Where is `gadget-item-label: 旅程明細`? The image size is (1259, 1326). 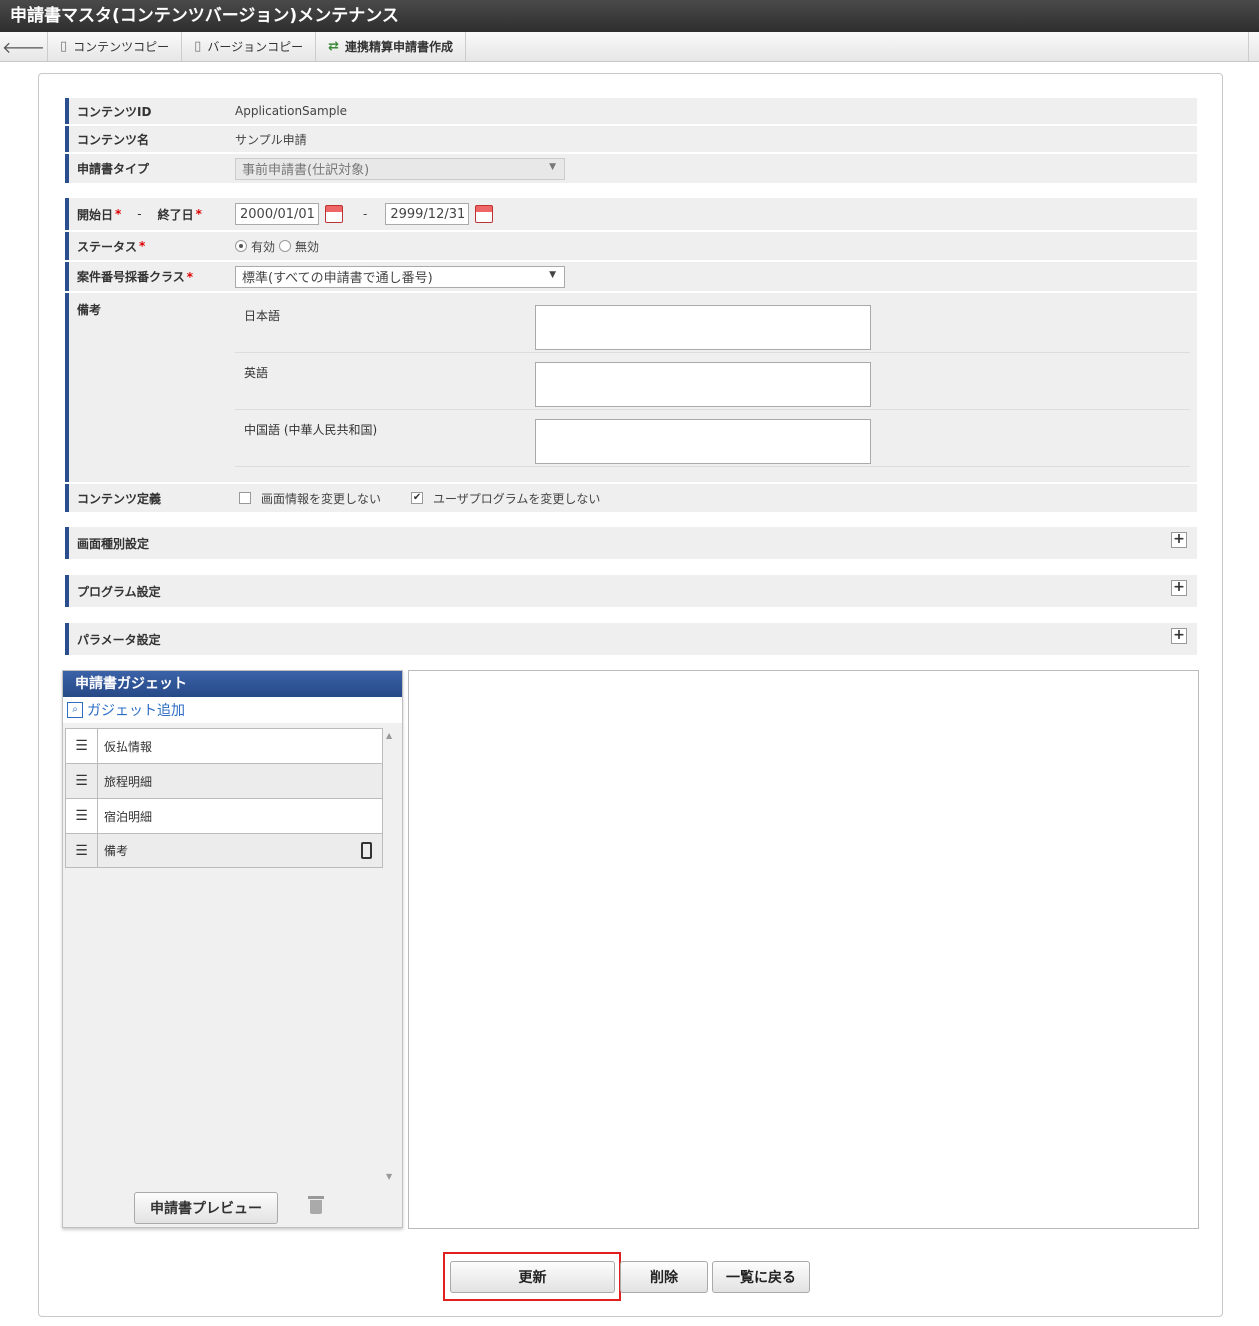 gadget-item-label: 旅程明細 is located at coordinates (128, 781).